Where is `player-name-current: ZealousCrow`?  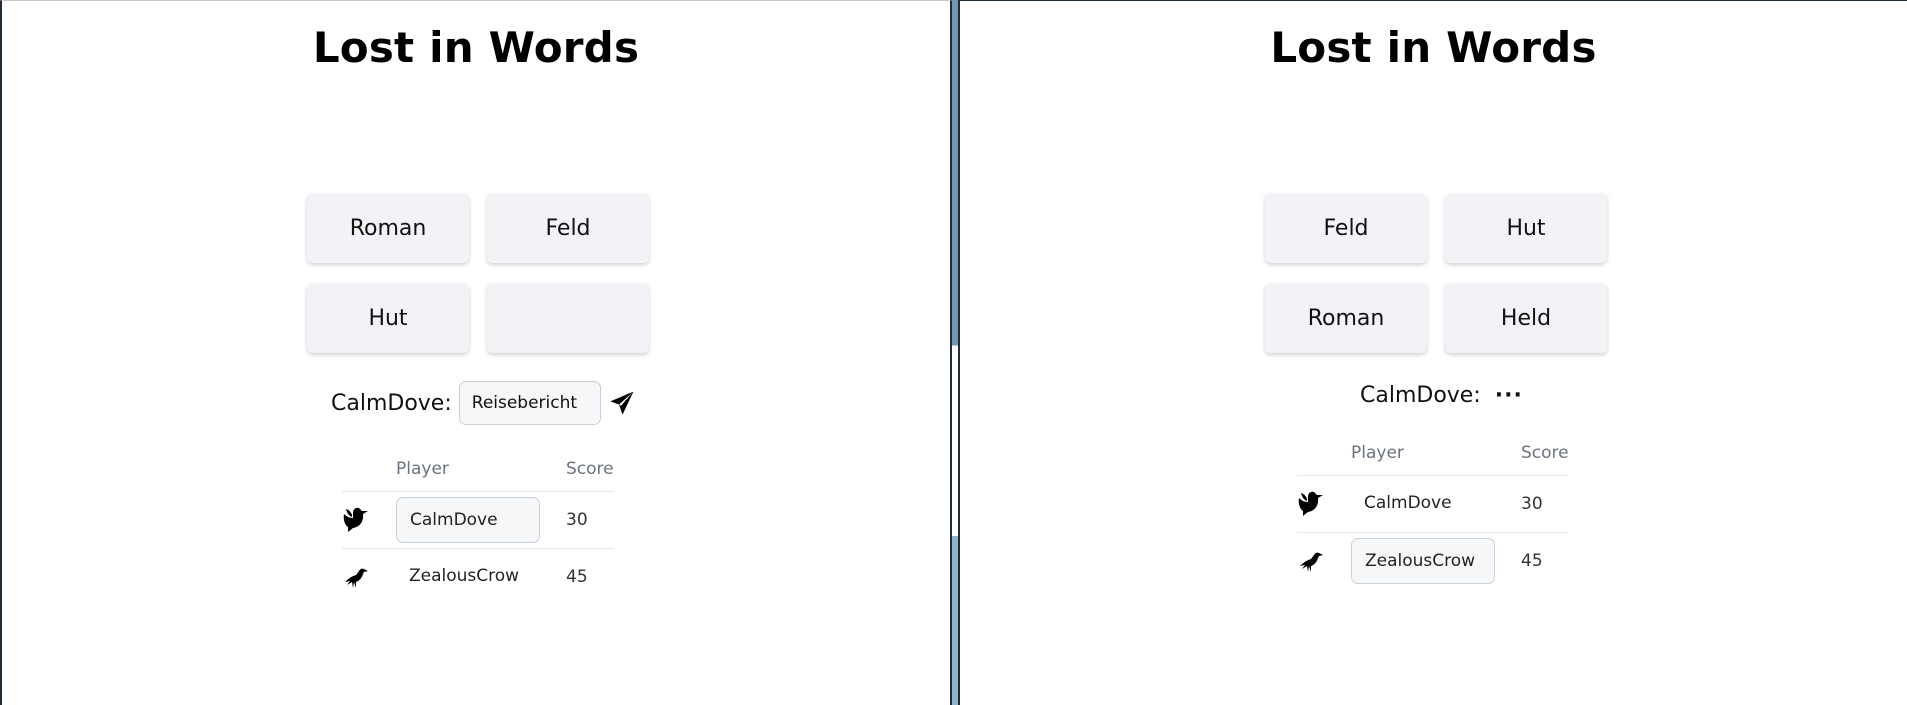
player-name-current: ZealousCrow is located at coordinates (1423, 561).